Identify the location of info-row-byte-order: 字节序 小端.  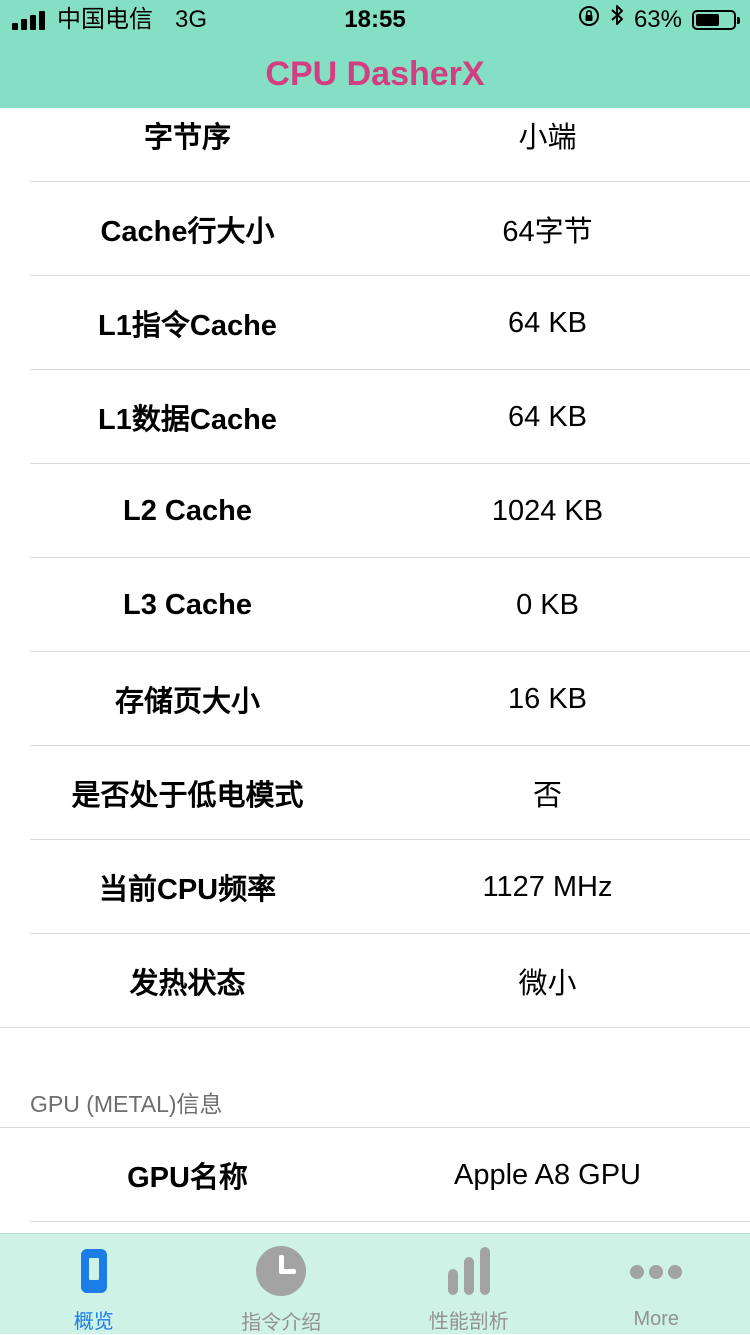
(375, 145).